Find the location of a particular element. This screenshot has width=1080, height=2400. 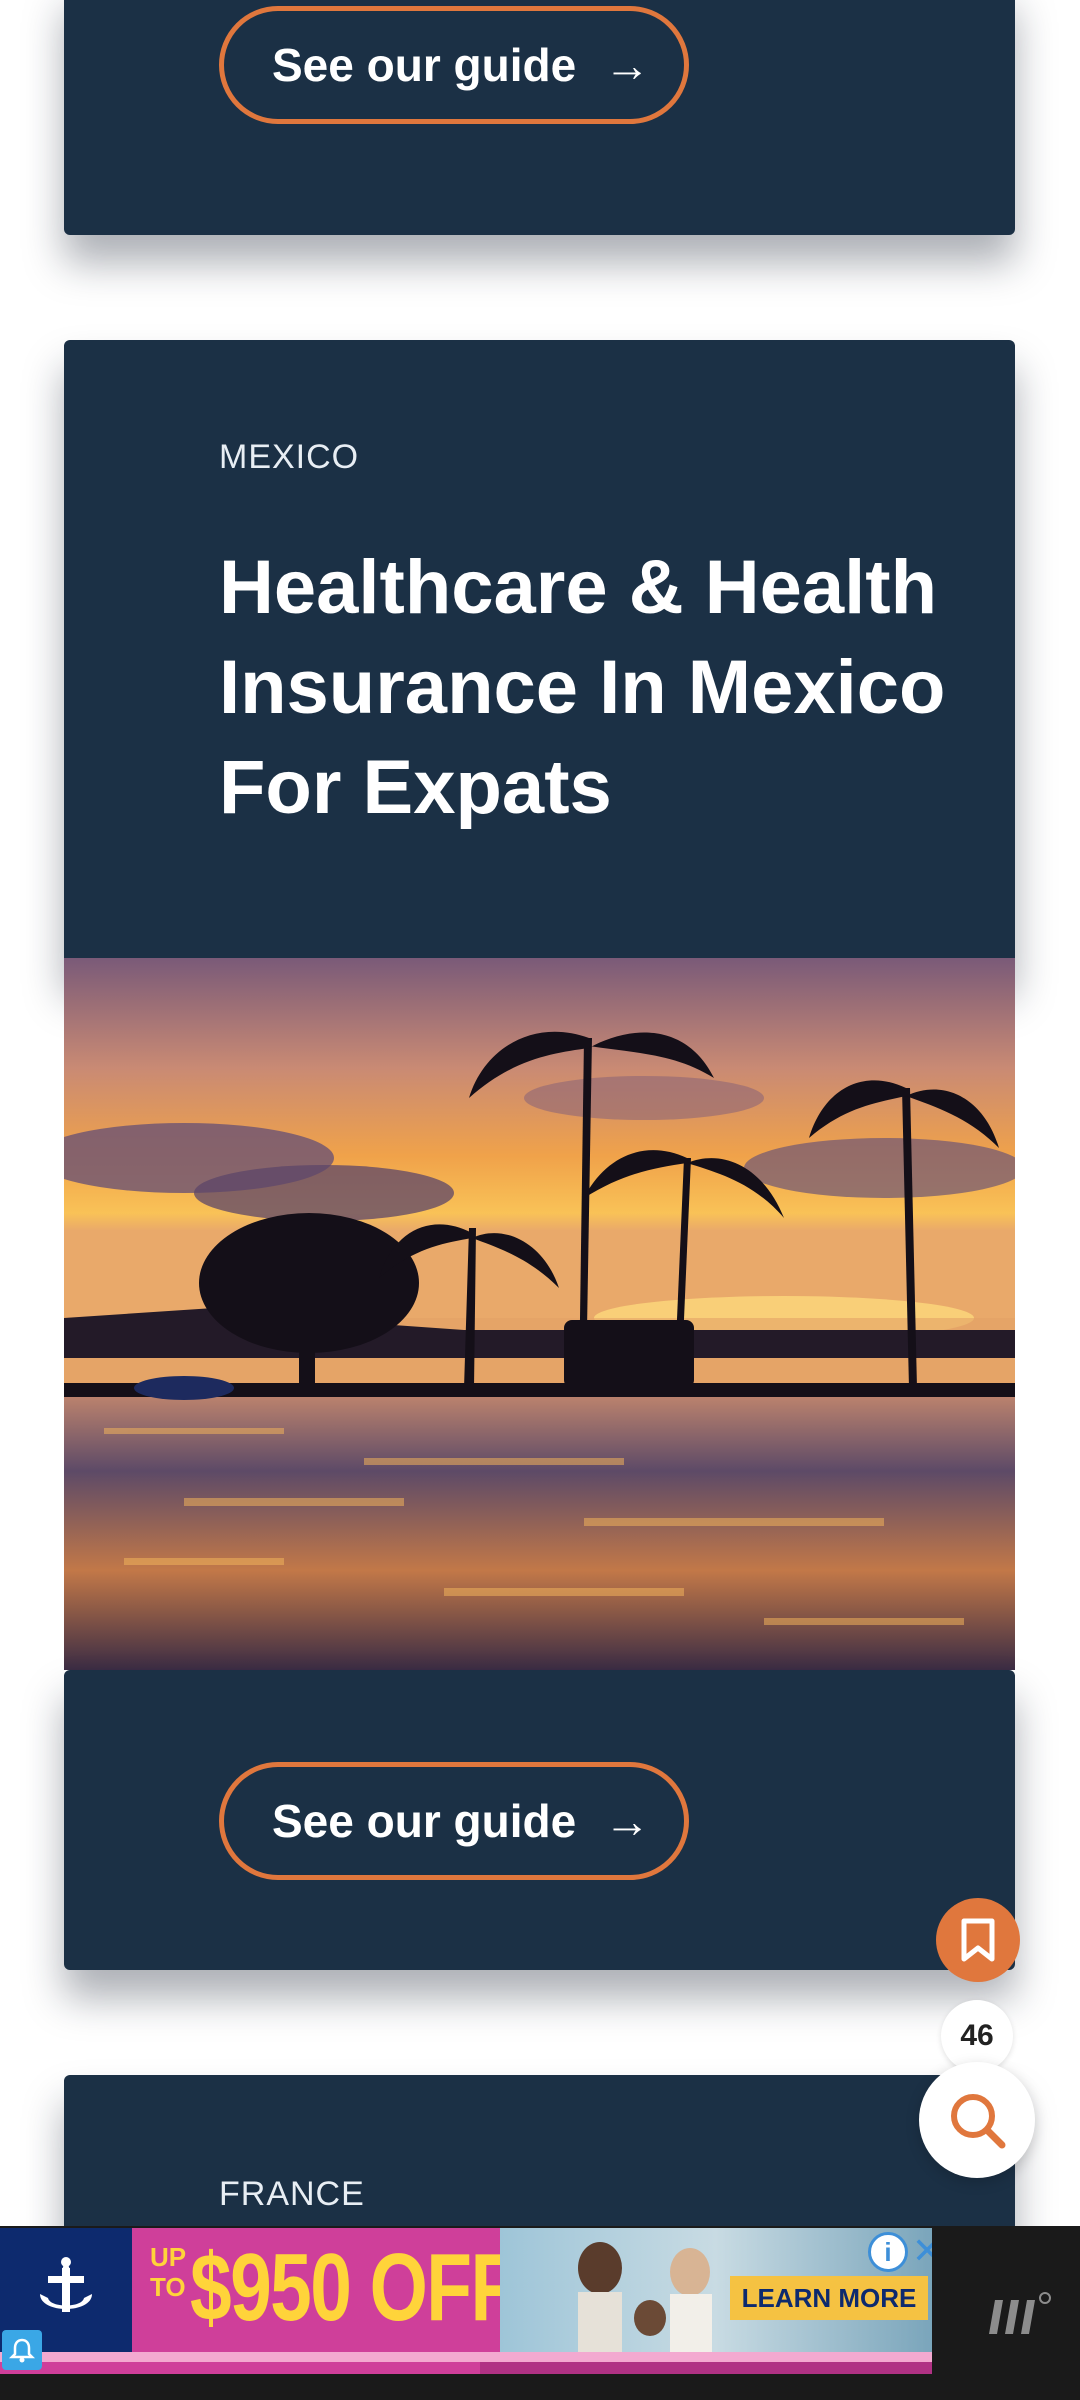

ad-stripe is located at coordinates (466, 2357).